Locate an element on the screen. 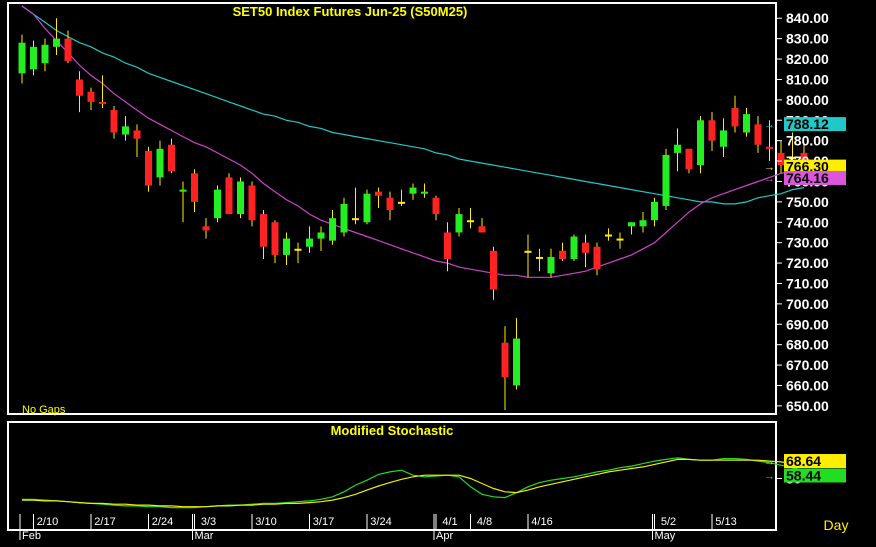  x-tick-label: 4/16 is located at coordinates (541, 522).